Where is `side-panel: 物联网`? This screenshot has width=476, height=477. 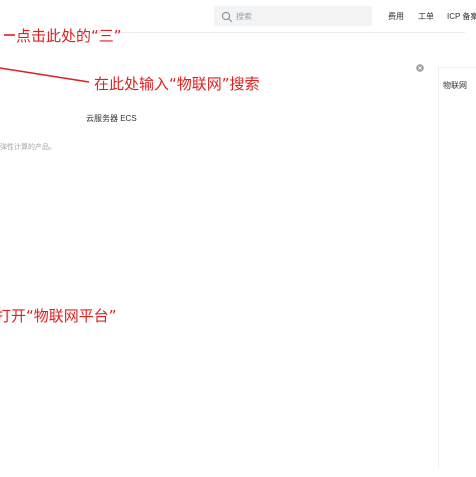 side-panel: 物联网 is located at coordinates (457, 267).